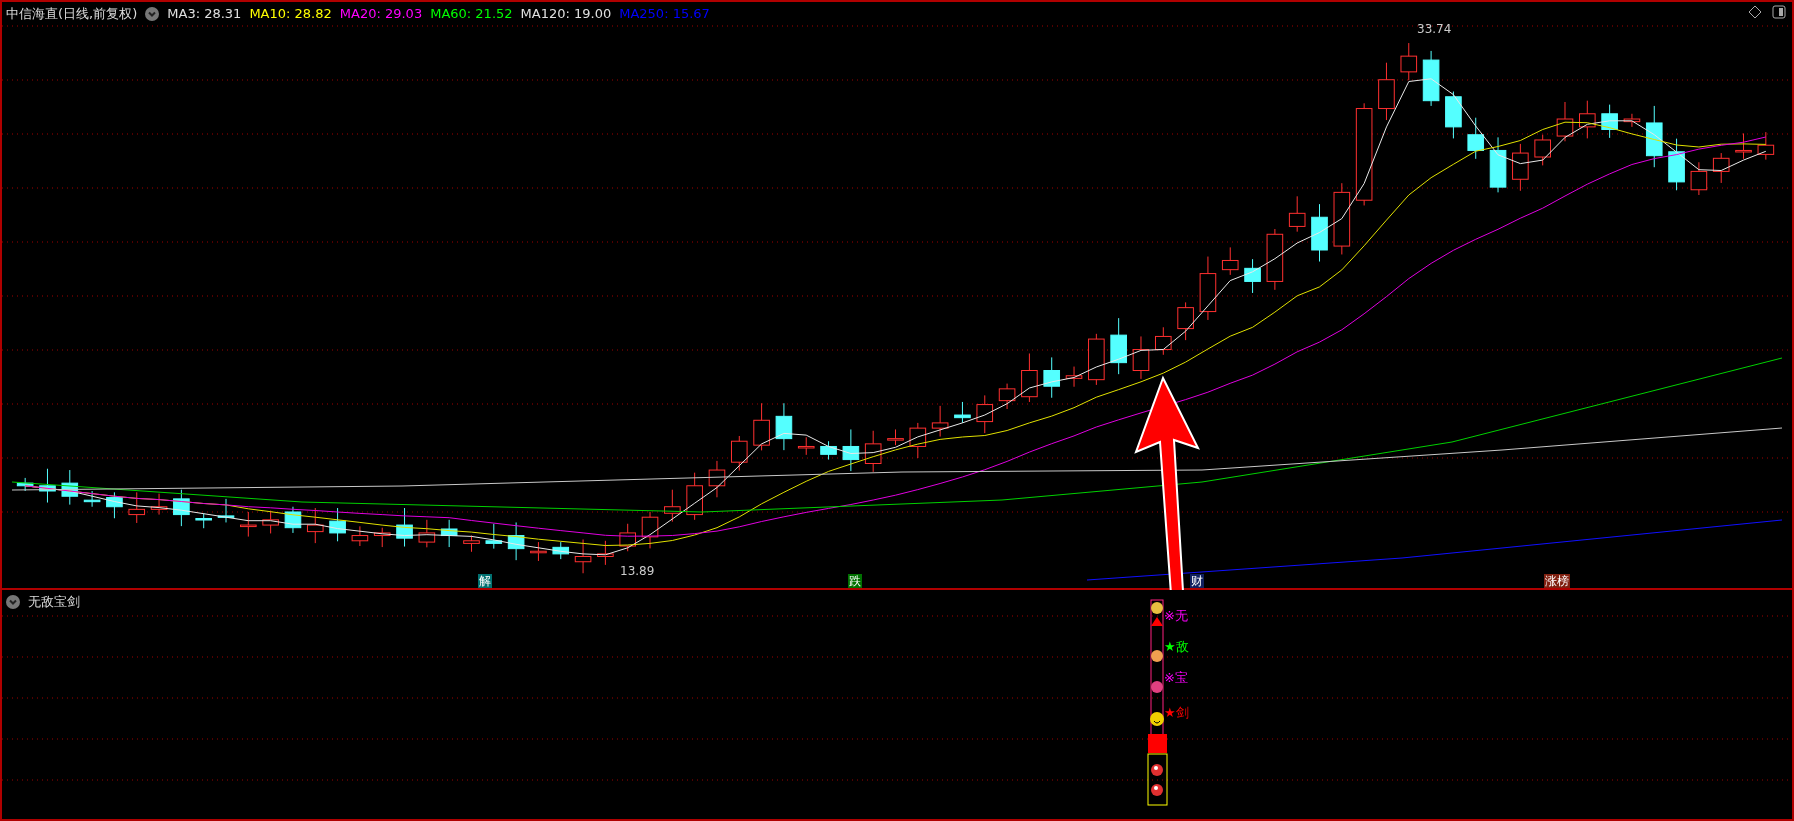 The image size is (1794, 821). I want to click on event-tag: 涨榜, so click(1557, 581).